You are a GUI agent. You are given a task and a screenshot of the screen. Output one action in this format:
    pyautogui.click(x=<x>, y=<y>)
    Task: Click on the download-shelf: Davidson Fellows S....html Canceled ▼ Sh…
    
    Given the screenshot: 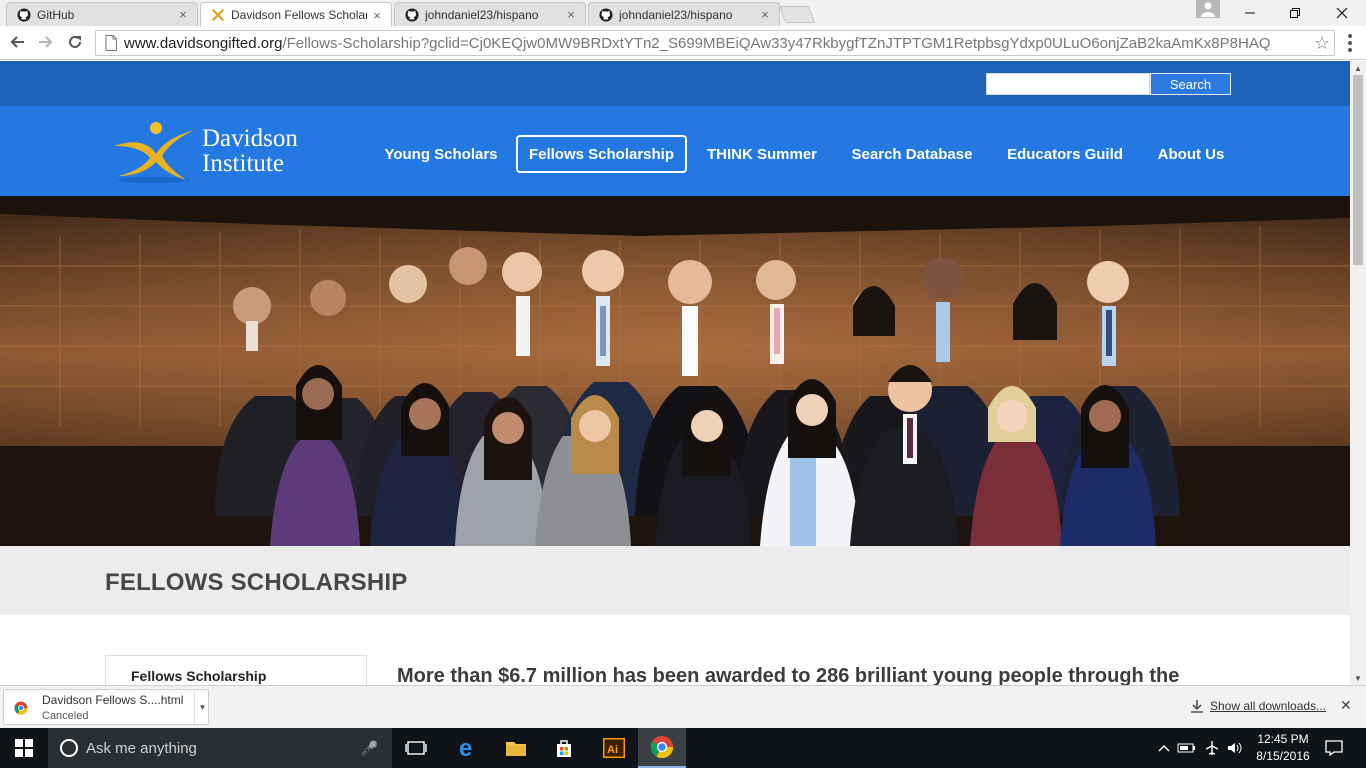 What is the action you would take?
    pyautogui.click(x=683, y=706)
    